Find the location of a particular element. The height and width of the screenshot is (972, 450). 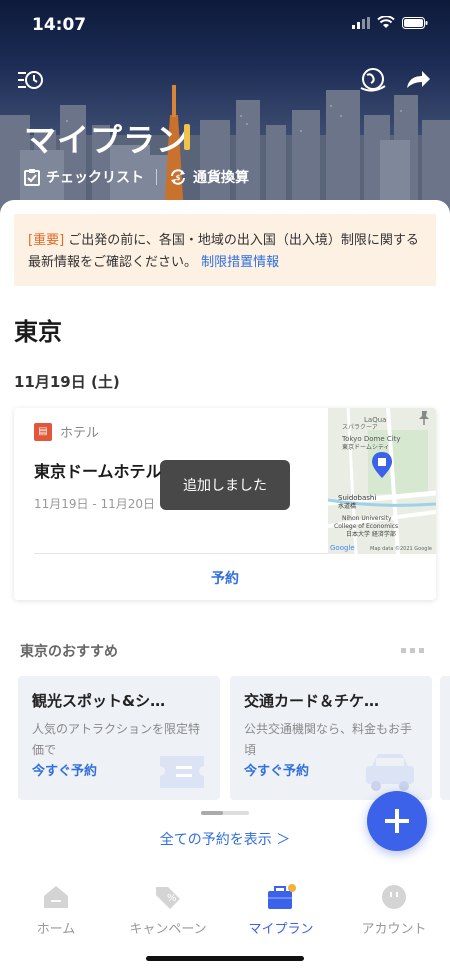

battery-icon is located at coordinates (415, 22).